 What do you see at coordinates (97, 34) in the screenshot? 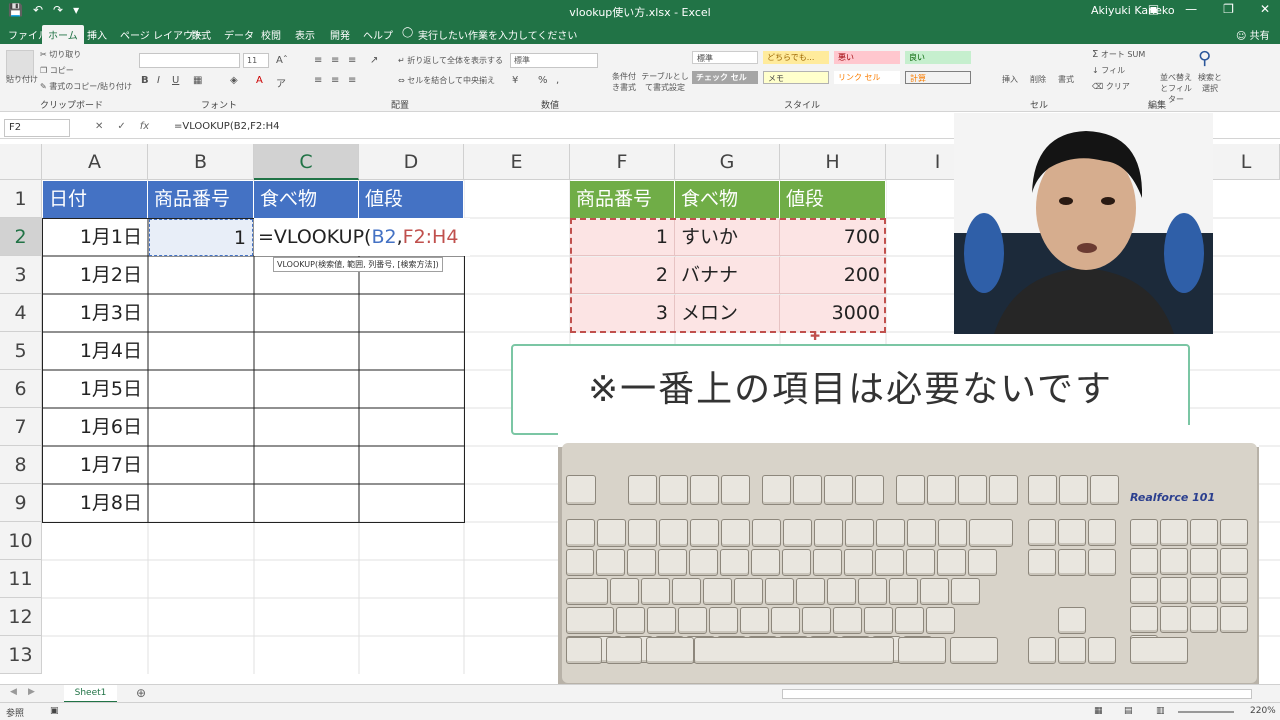
I see `tab-insert: 挿入` at bounding box center [97, 34].